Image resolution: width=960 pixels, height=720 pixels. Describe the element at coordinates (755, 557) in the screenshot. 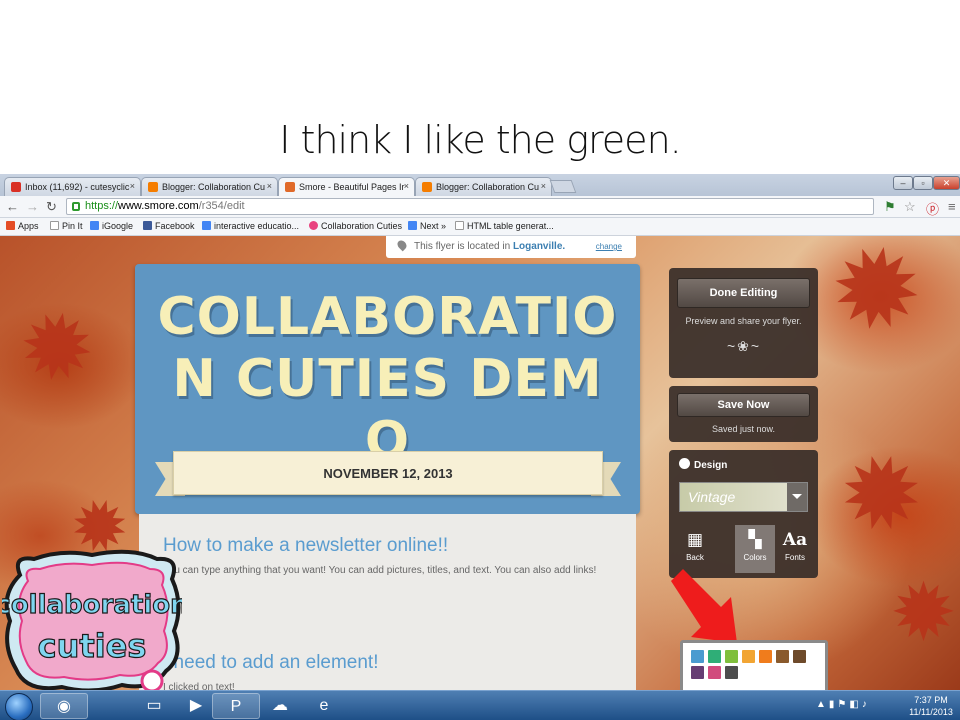

I see `tool-label: Colors` at that location.